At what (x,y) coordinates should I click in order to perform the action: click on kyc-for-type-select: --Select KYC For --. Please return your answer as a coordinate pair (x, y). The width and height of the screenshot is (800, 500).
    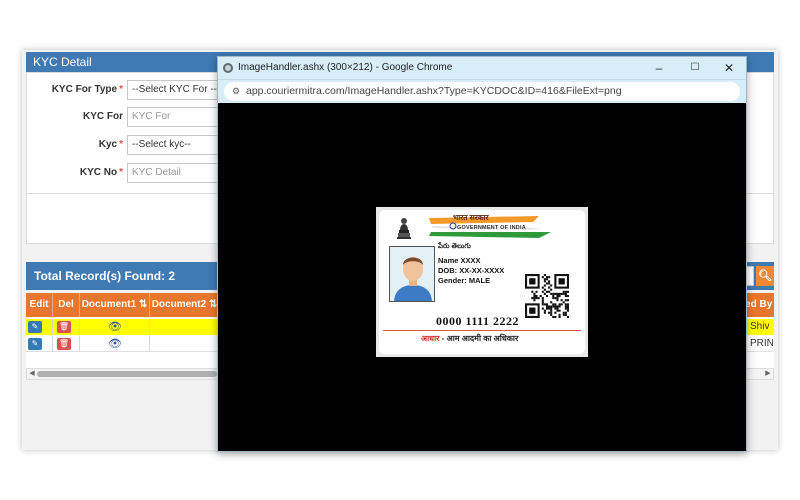
    Looking at the image, I should click on (177, 90).